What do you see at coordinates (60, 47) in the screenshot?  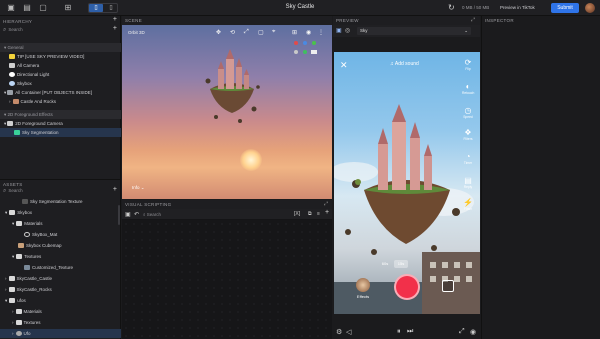 I see `tree-group-general: ▾ General` at bounding box center [60, 47].